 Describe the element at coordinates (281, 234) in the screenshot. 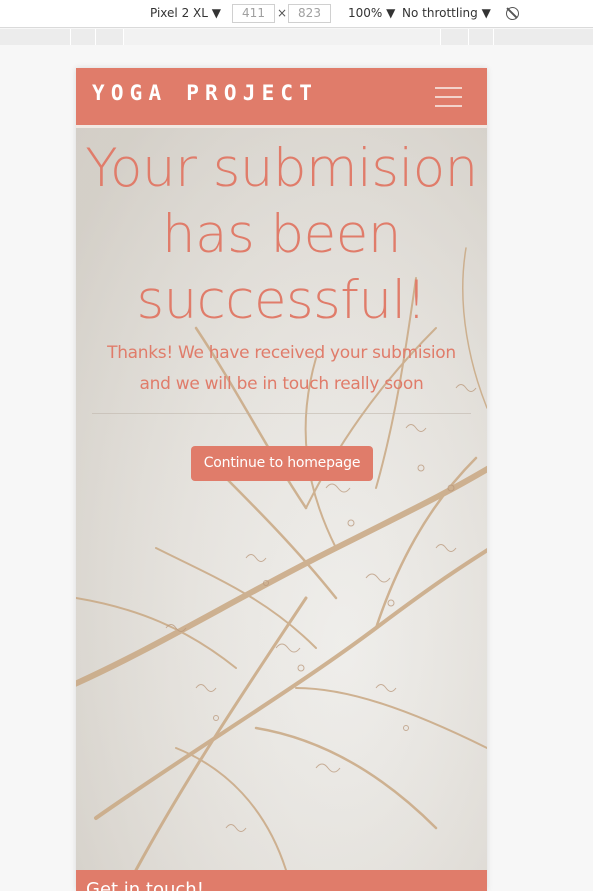

I see `success-headline: Your submision has been successful!` at that location.